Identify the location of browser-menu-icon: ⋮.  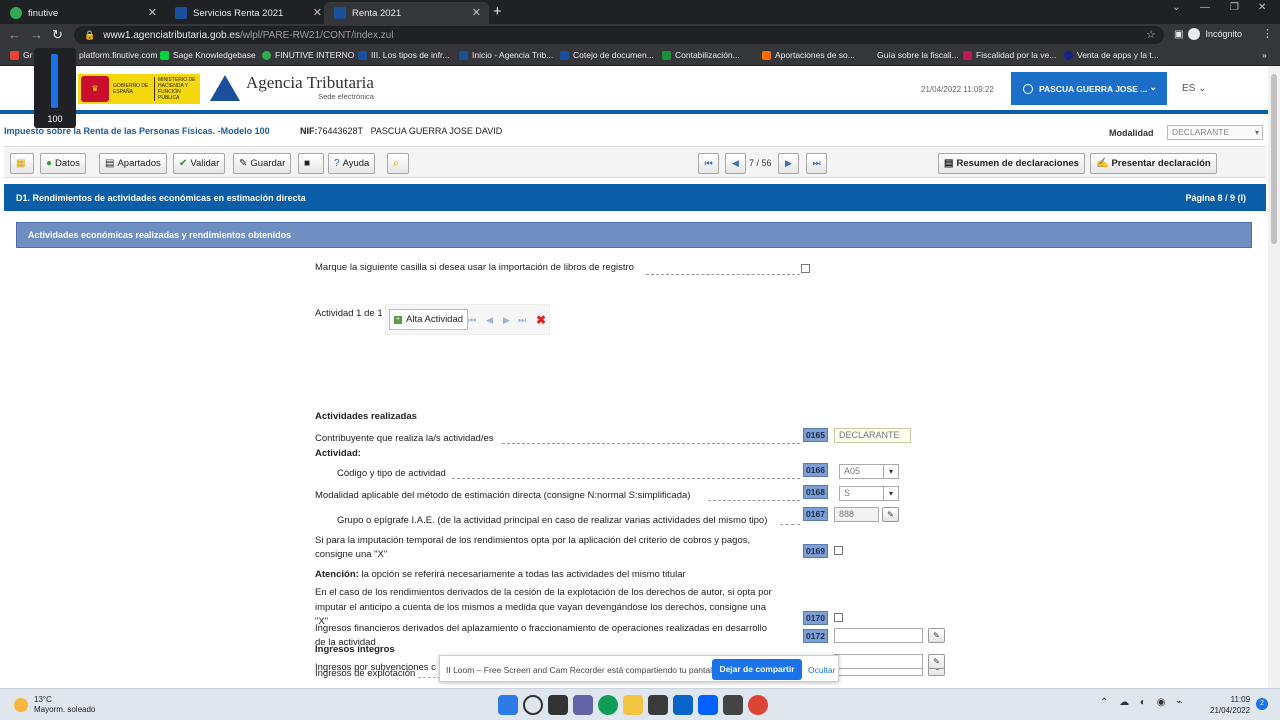
(1267, 33).